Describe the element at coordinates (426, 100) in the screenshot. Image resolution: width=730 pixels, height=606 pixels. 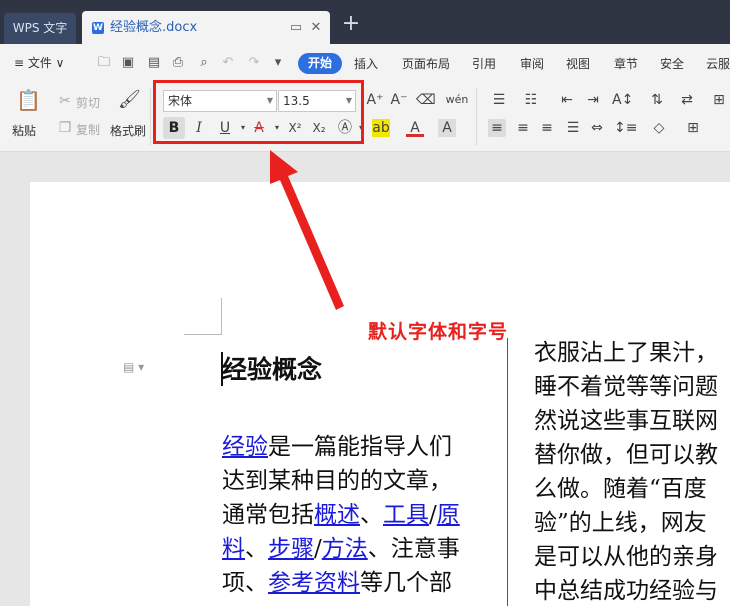
I see `clear-formatting-icon: ⌫` at that location.